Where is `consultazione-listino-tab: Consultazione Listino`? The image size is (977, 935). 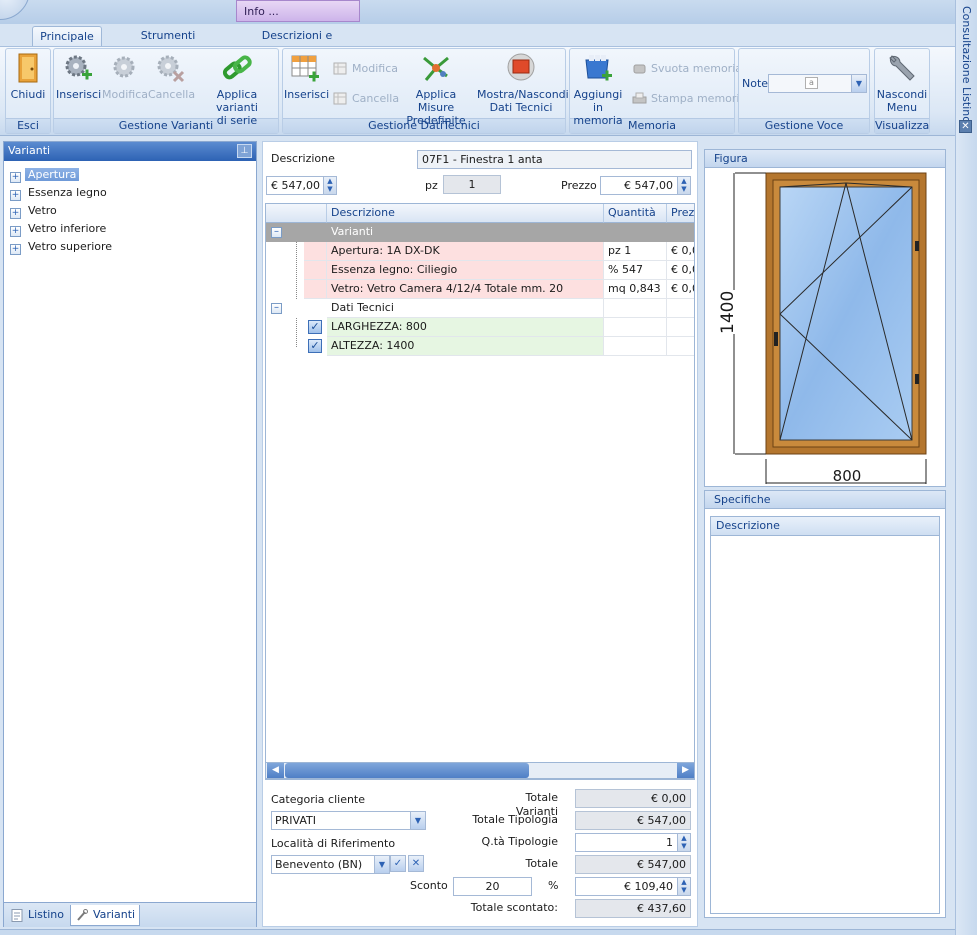 consultazione-listino-tab: Consultazione Listino is located at coordinates (966, 66).